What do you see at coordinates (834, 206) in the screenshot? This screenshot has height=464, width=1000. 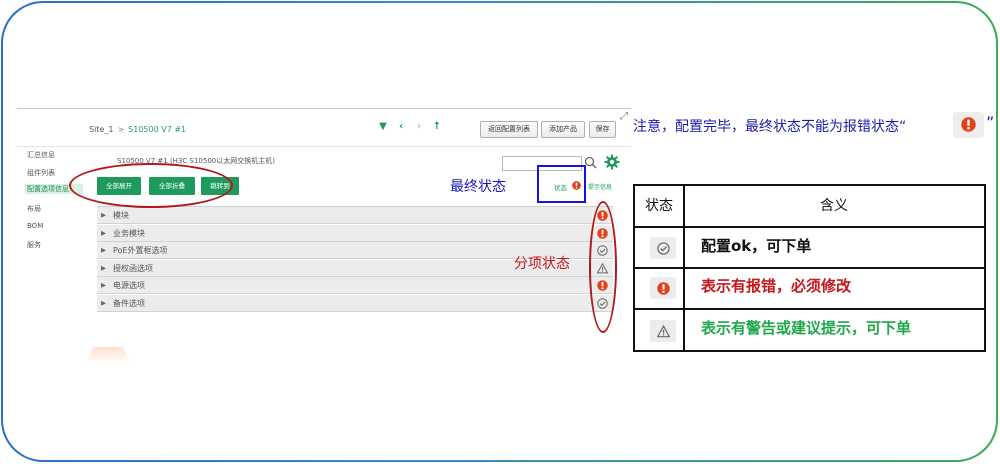 I see `legend-header-meaning: 含义` at bounding box center [834, 206].